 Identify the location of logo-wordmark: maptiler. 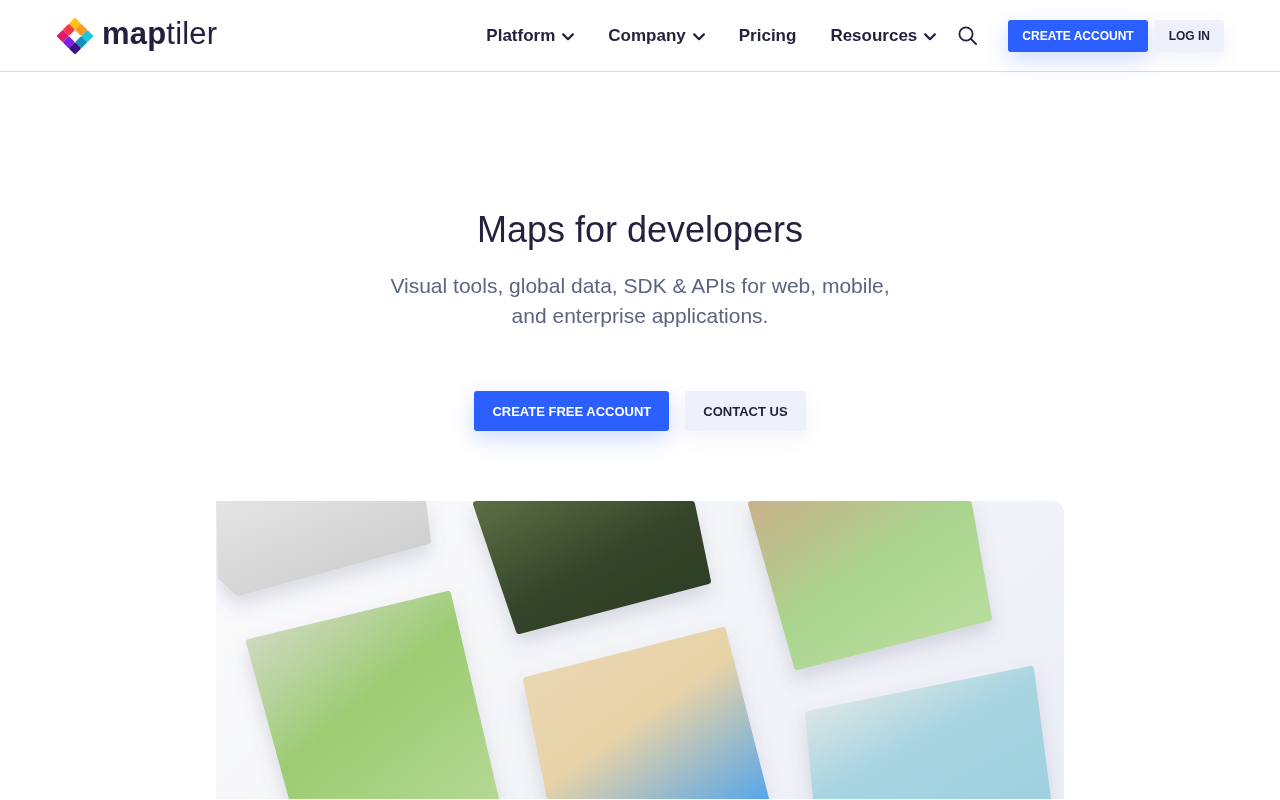
(160, 35).